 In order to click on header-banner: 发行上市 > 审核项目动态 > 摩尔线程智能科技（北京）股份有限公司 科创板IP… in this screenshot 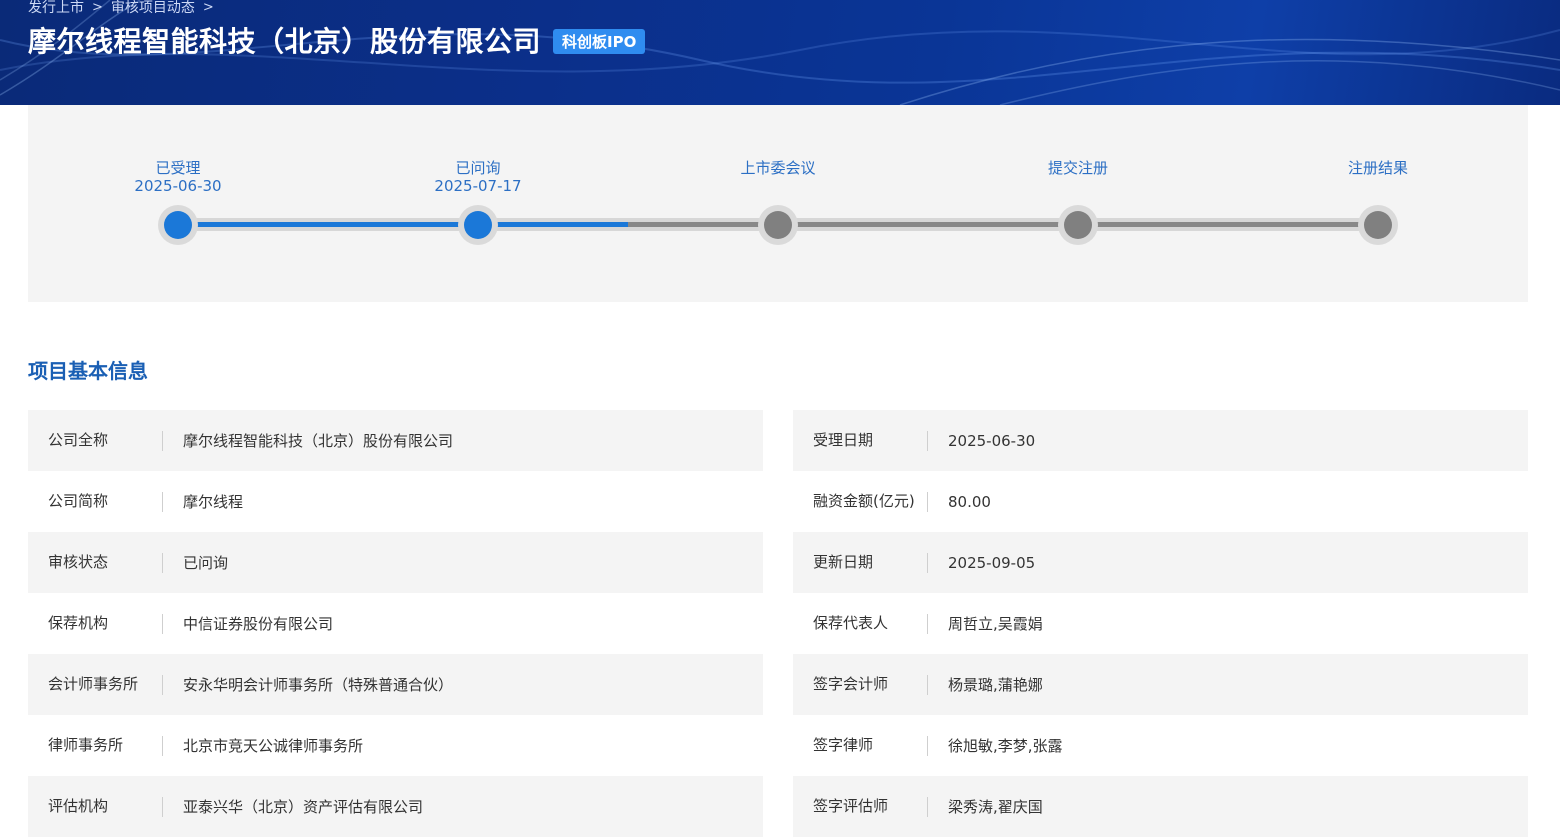, I will do `click(780, 52)`.